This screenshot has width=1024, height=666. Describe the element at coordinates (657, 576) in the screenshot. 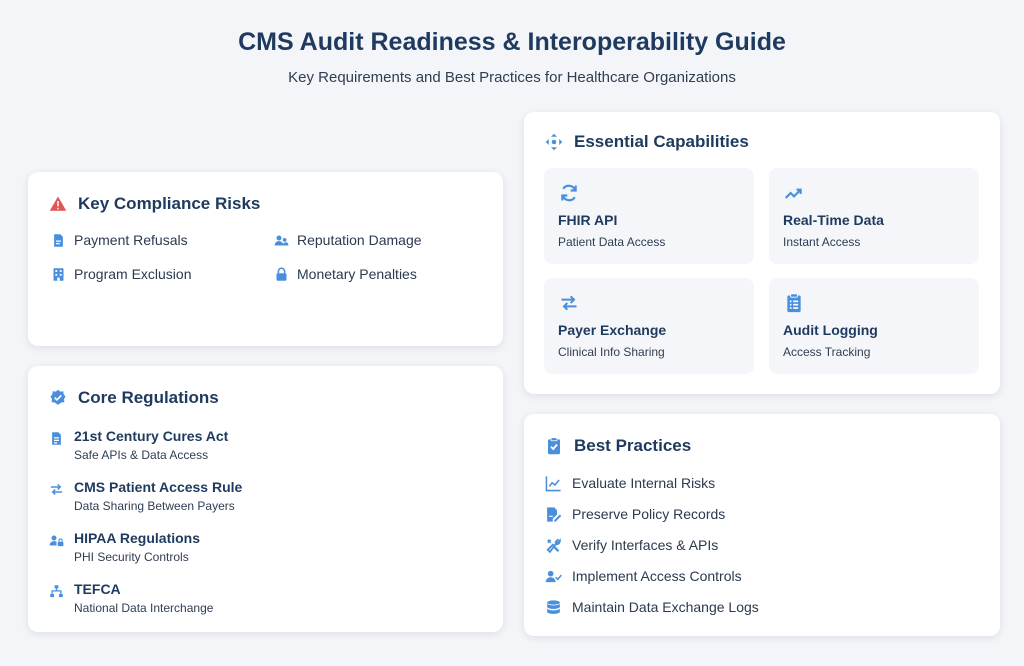

I see `practice-label: Implement Access Controls` at that location.